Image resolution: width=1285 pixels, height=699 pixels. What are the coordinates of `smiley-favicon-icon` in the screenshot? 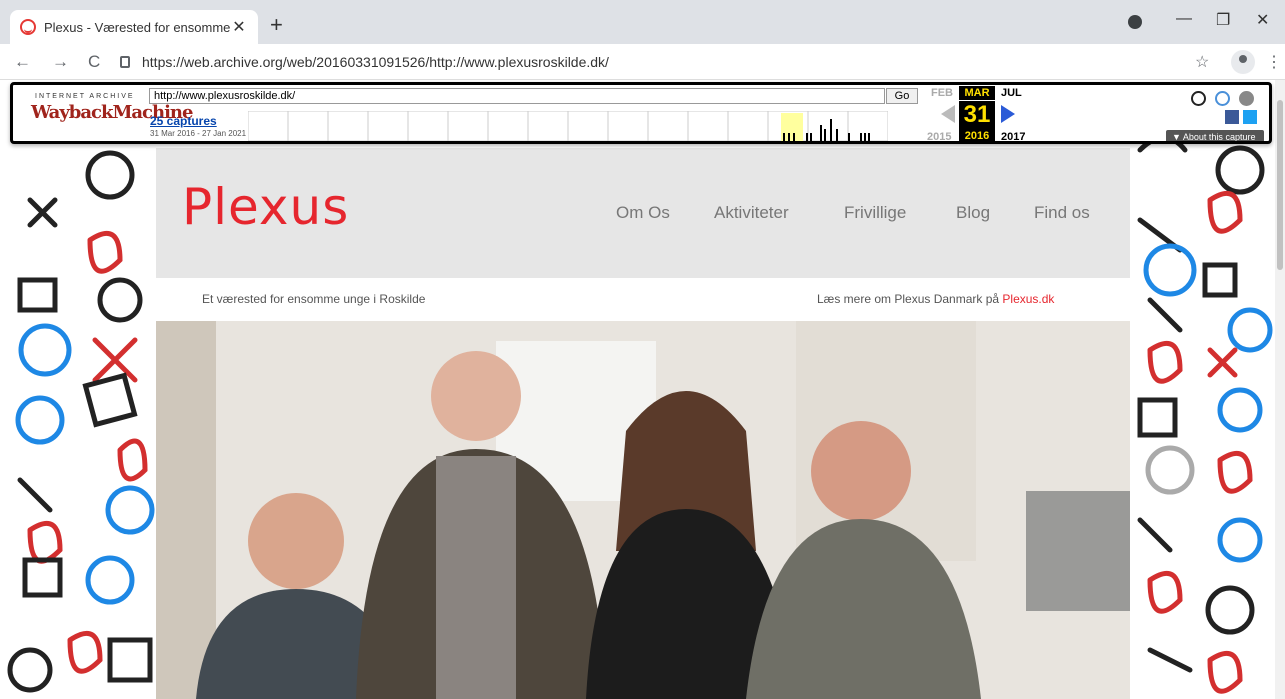 It's located at (28, 27).